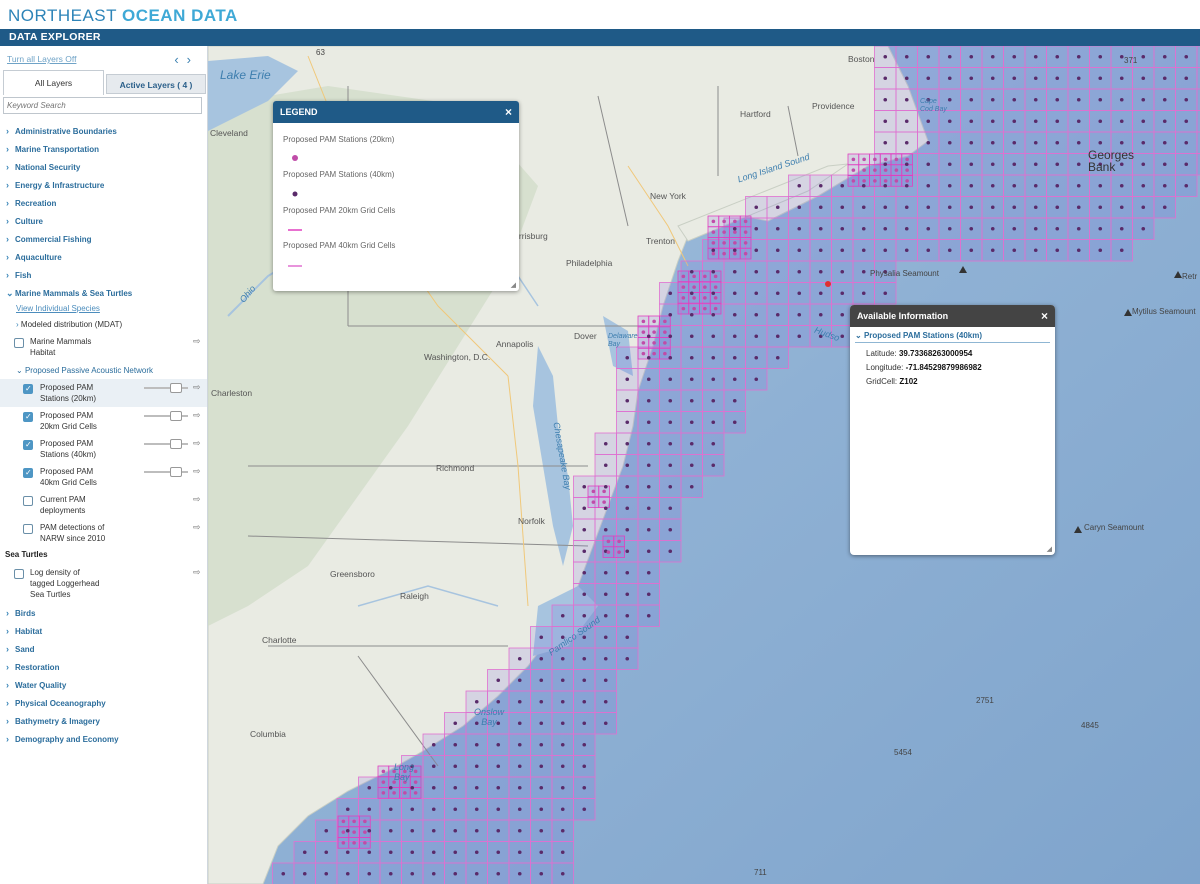 The height and width of the screenshot is (884, 1200). Describe the element at coordinates (41, 59) in the screenshot. I see `turn-all-layers-off-link: Turn all Layers Off` at that location.